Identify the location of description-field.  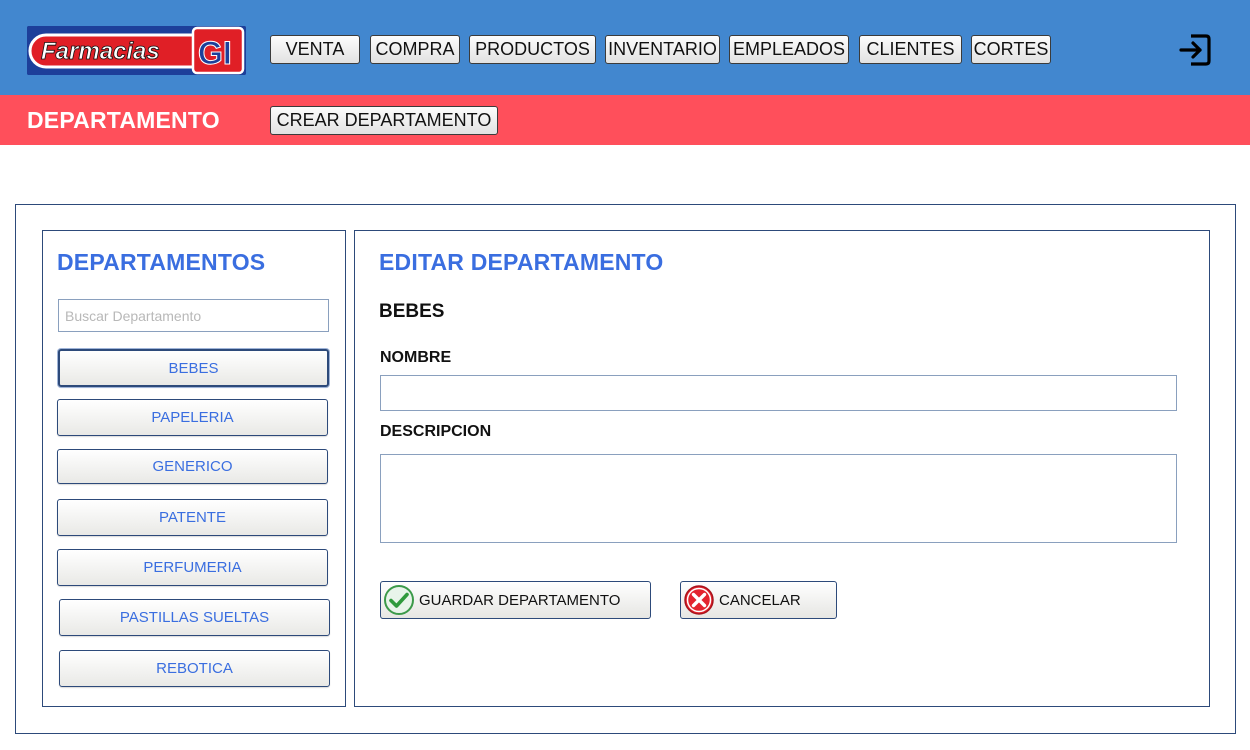
(778, 498).